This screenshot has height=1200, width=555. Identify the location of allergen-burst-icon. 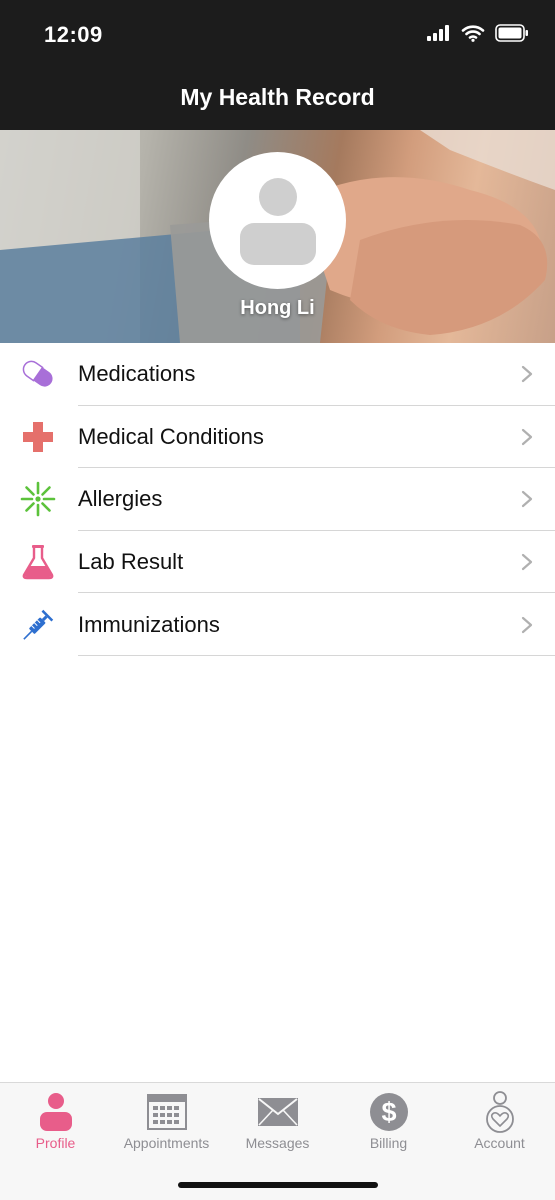
(38, 499).